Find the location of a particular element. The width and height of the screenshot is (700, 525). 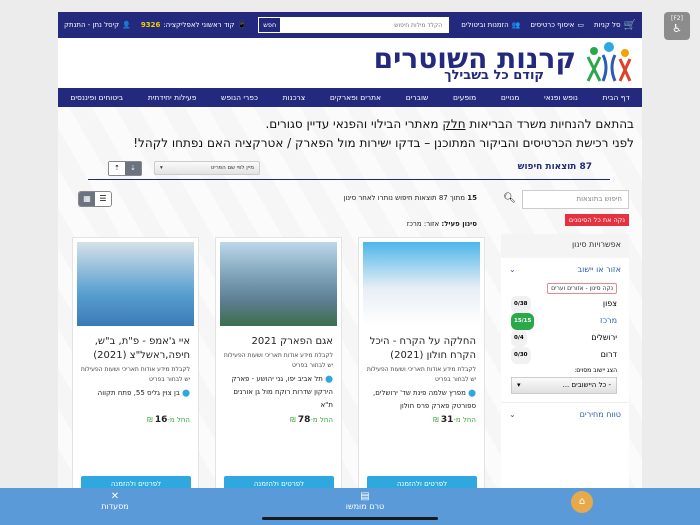

sort-select: מיין לפי שם הפריט ▾ is located at coordinates (207, 168).